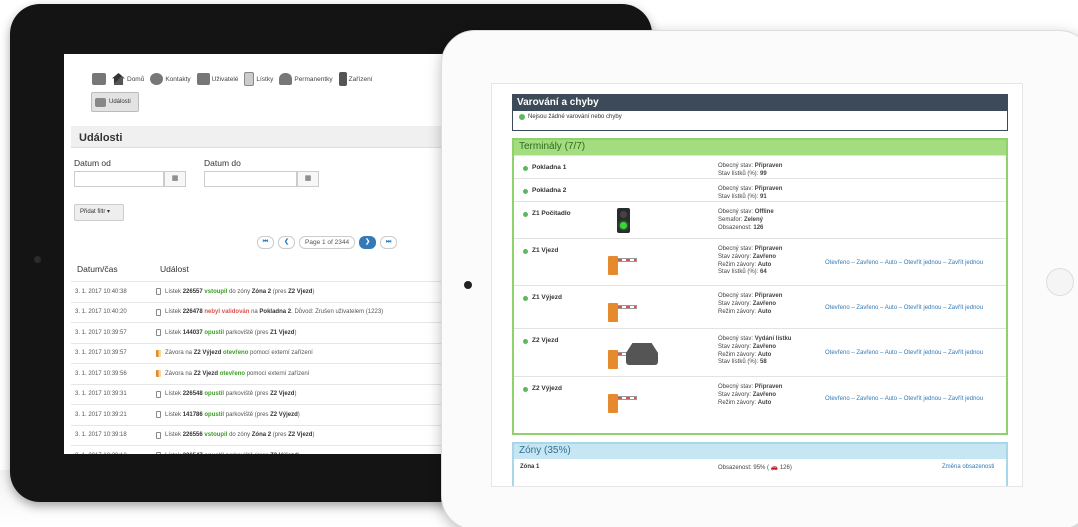  I want to click on nav-item-passes: Permanentky, so click(306, 79).